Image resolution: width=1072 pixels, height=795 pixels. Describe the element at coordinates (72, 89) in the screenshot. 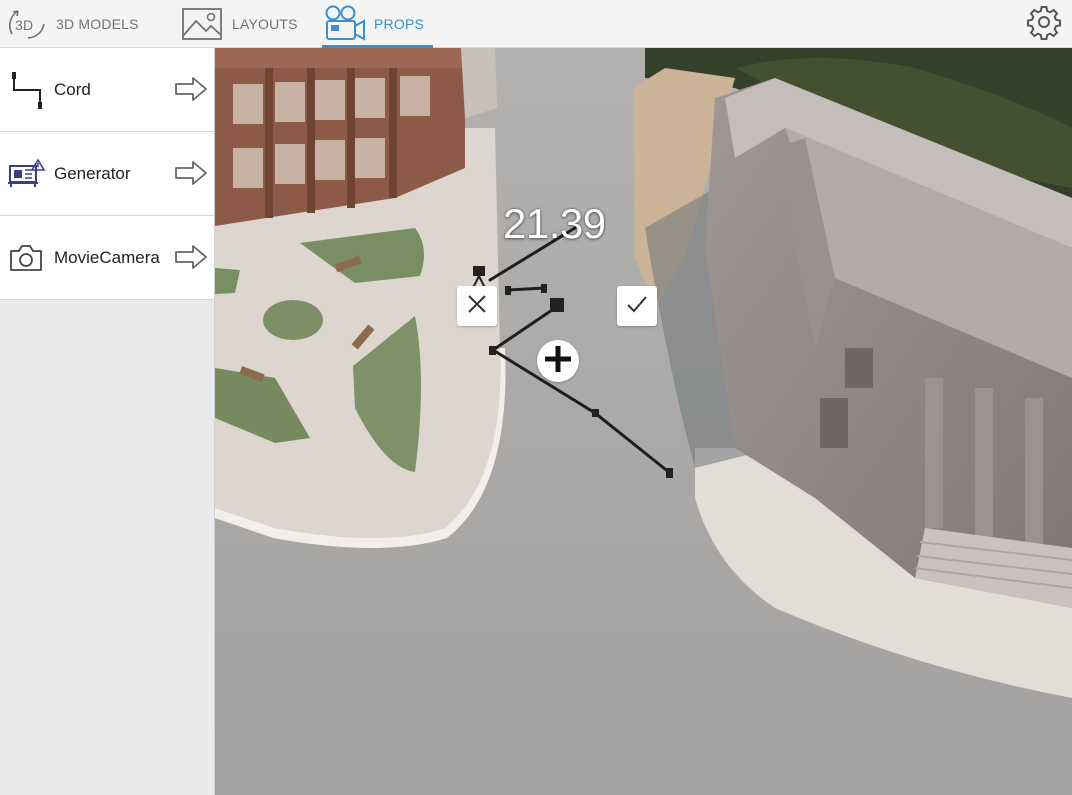

I see `prop-item-label: Cord` at that location.